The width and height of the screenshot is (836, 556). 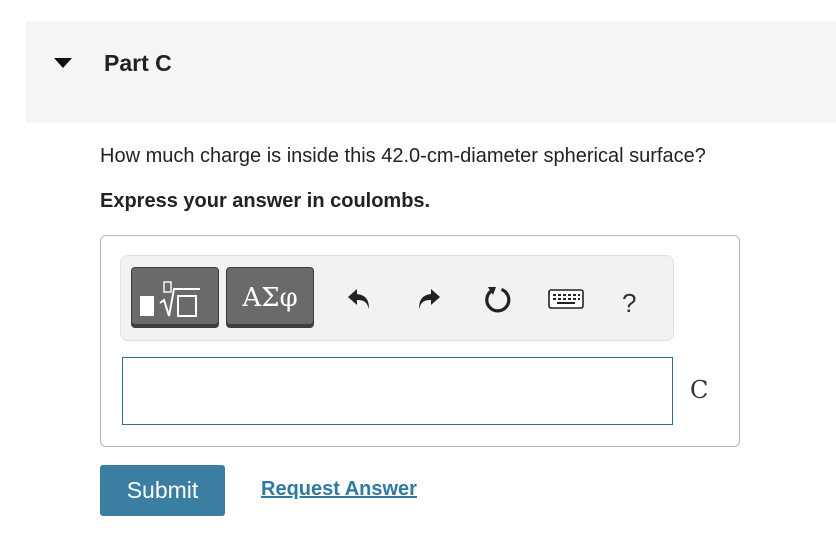 I want to click on reset-icon, so click(x=498, y=299).